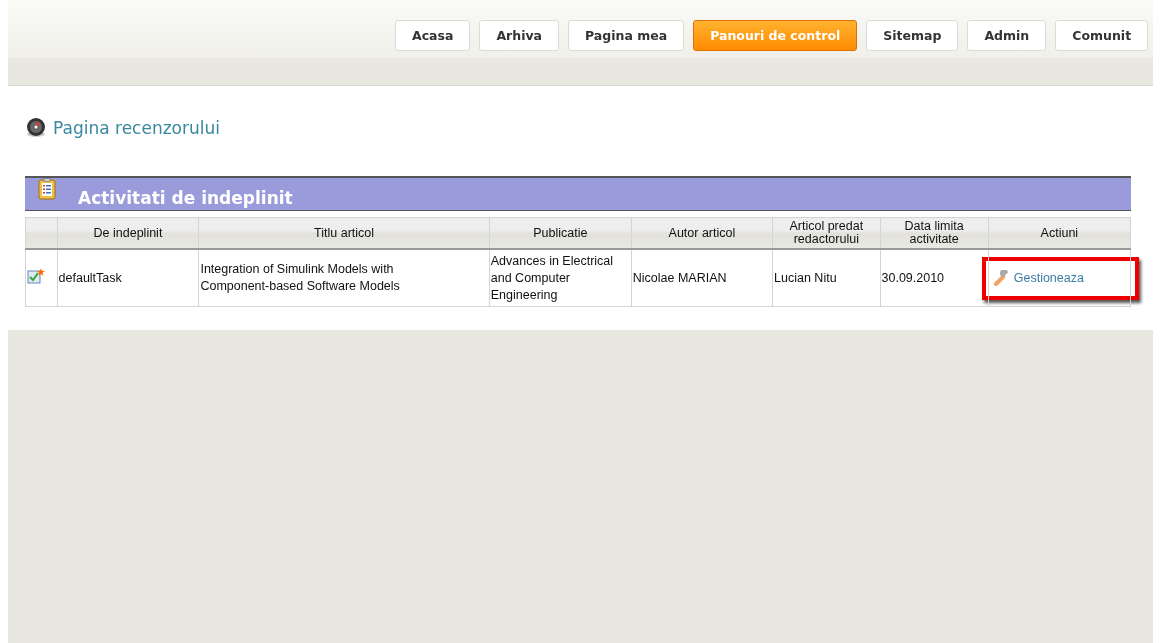 The width and height of the screenshot is (1163, 643). I want to click on column-header: Actiuni, so click(1059, 233).